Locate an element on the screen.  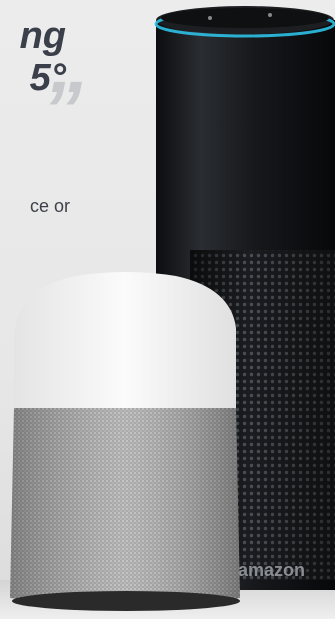
amazon-logo: amazon is located at coordinates (271, 570).